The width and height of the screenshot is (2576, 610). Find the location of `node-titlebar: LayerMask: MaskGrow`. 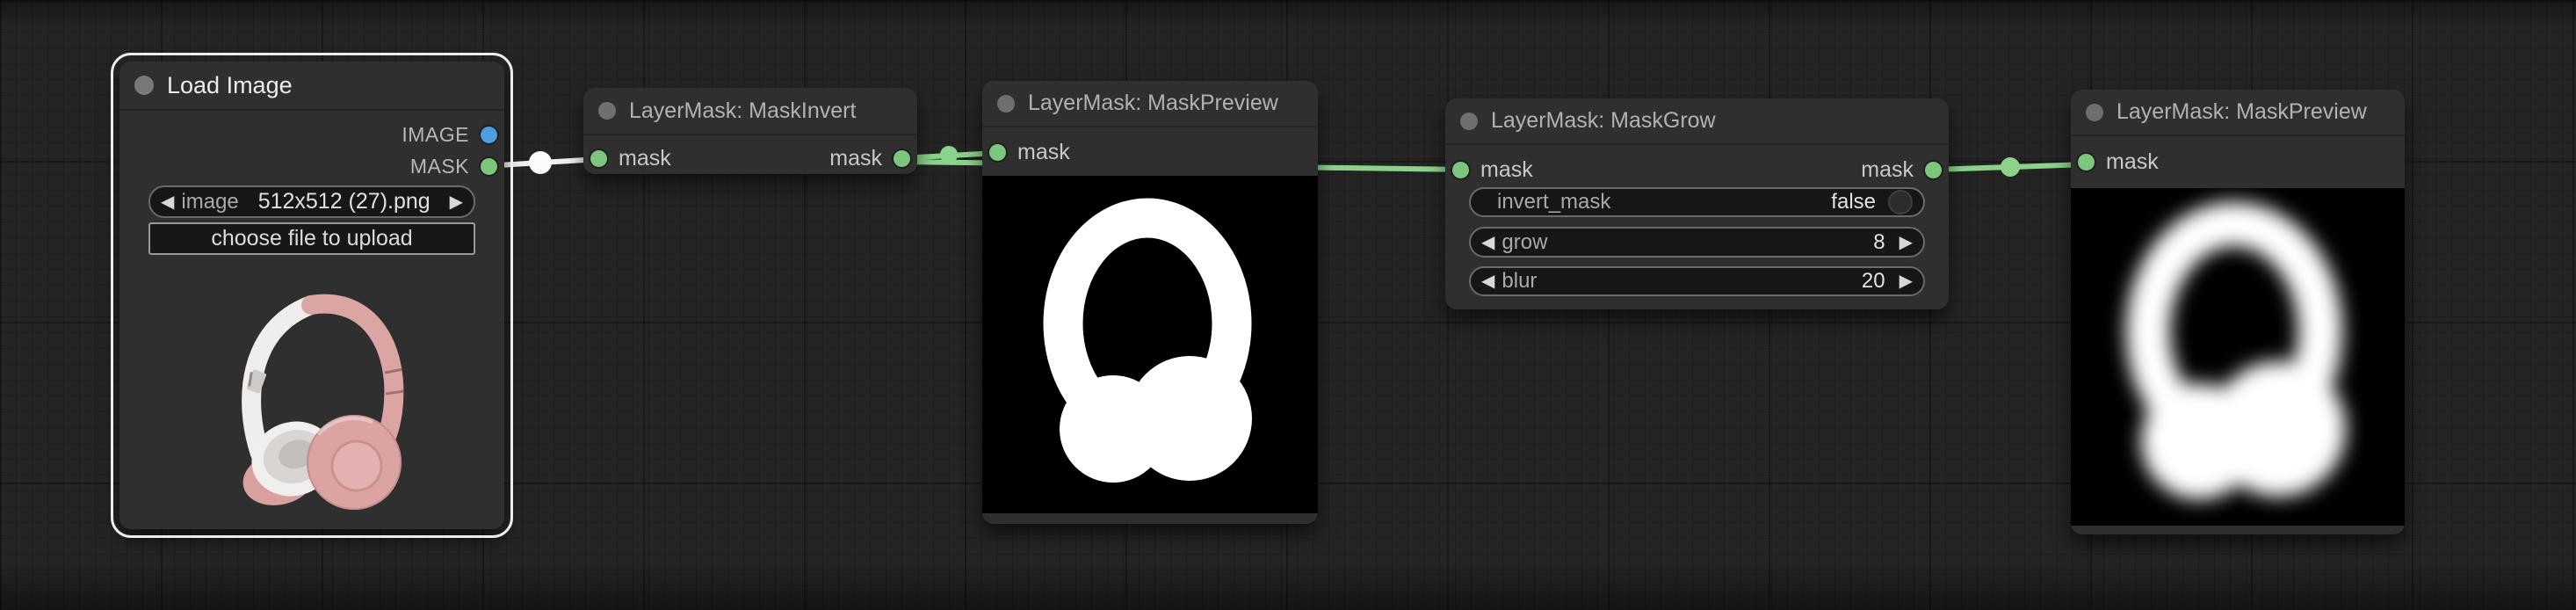

node-titlebar: LayerMask: MaskGrow is located at coordinates (1697, 121).